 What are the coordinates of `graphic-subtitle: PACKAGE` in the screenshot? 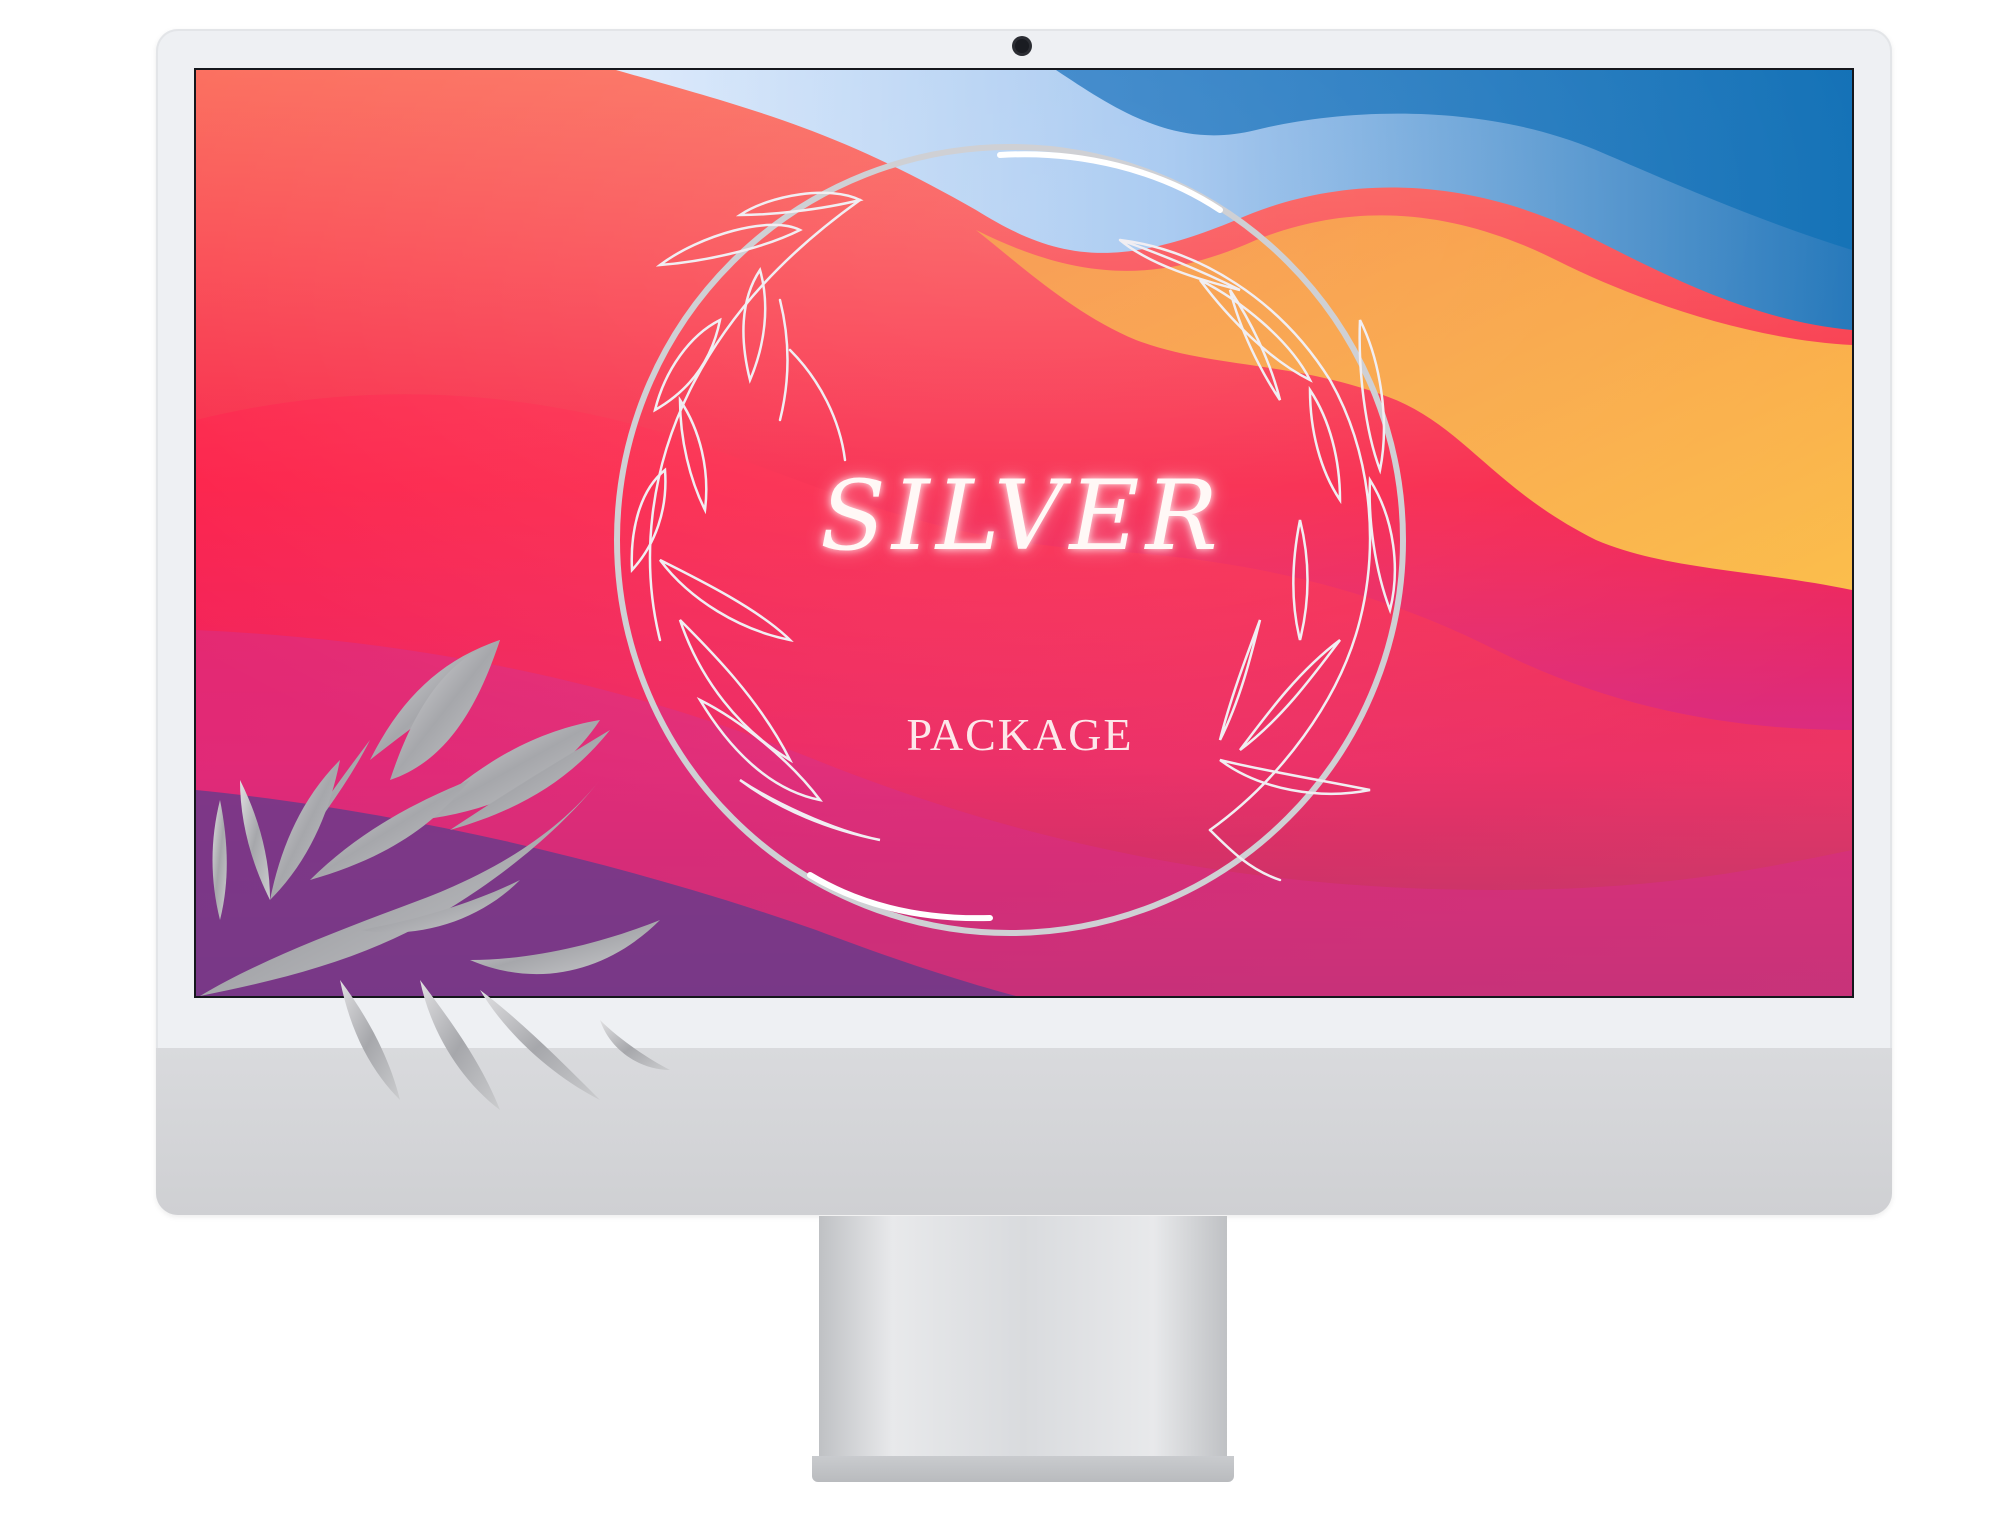 It's located at (1020, 734).